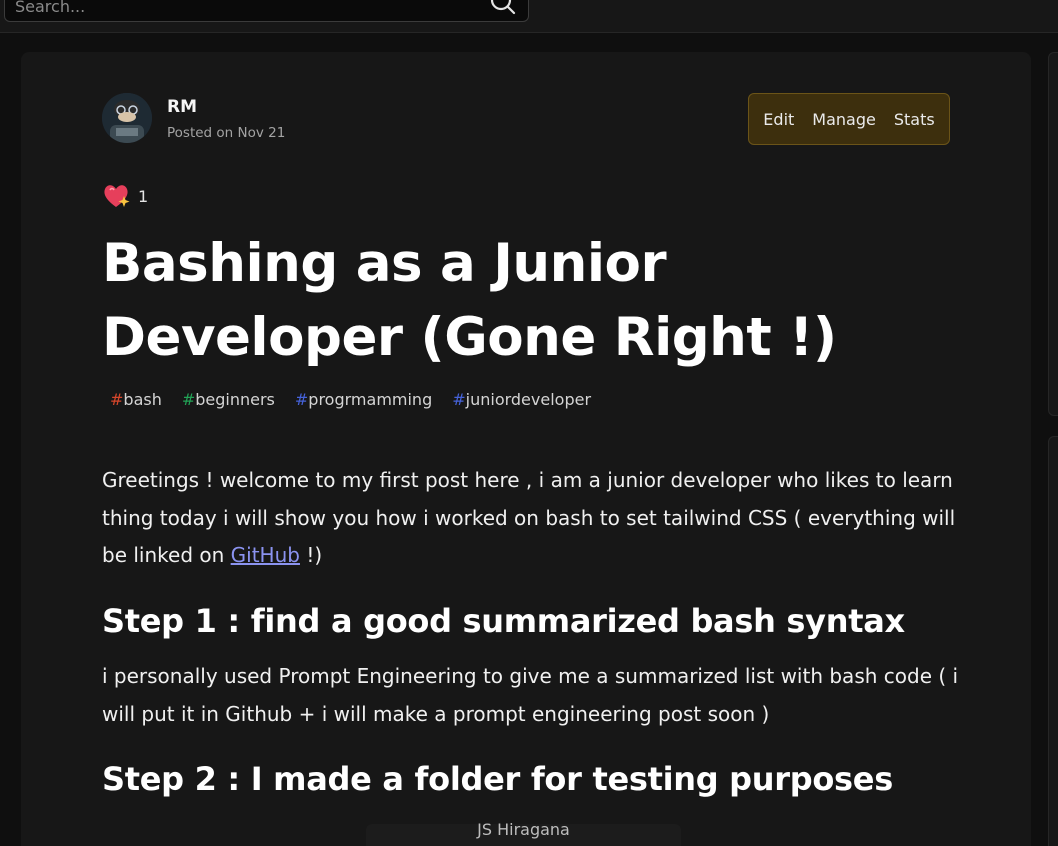 The width and height of the screenshot is (1058, 846). Describe the element at coordinates (182, 107) in the screenshot. I see `author-name: RM` at that location.